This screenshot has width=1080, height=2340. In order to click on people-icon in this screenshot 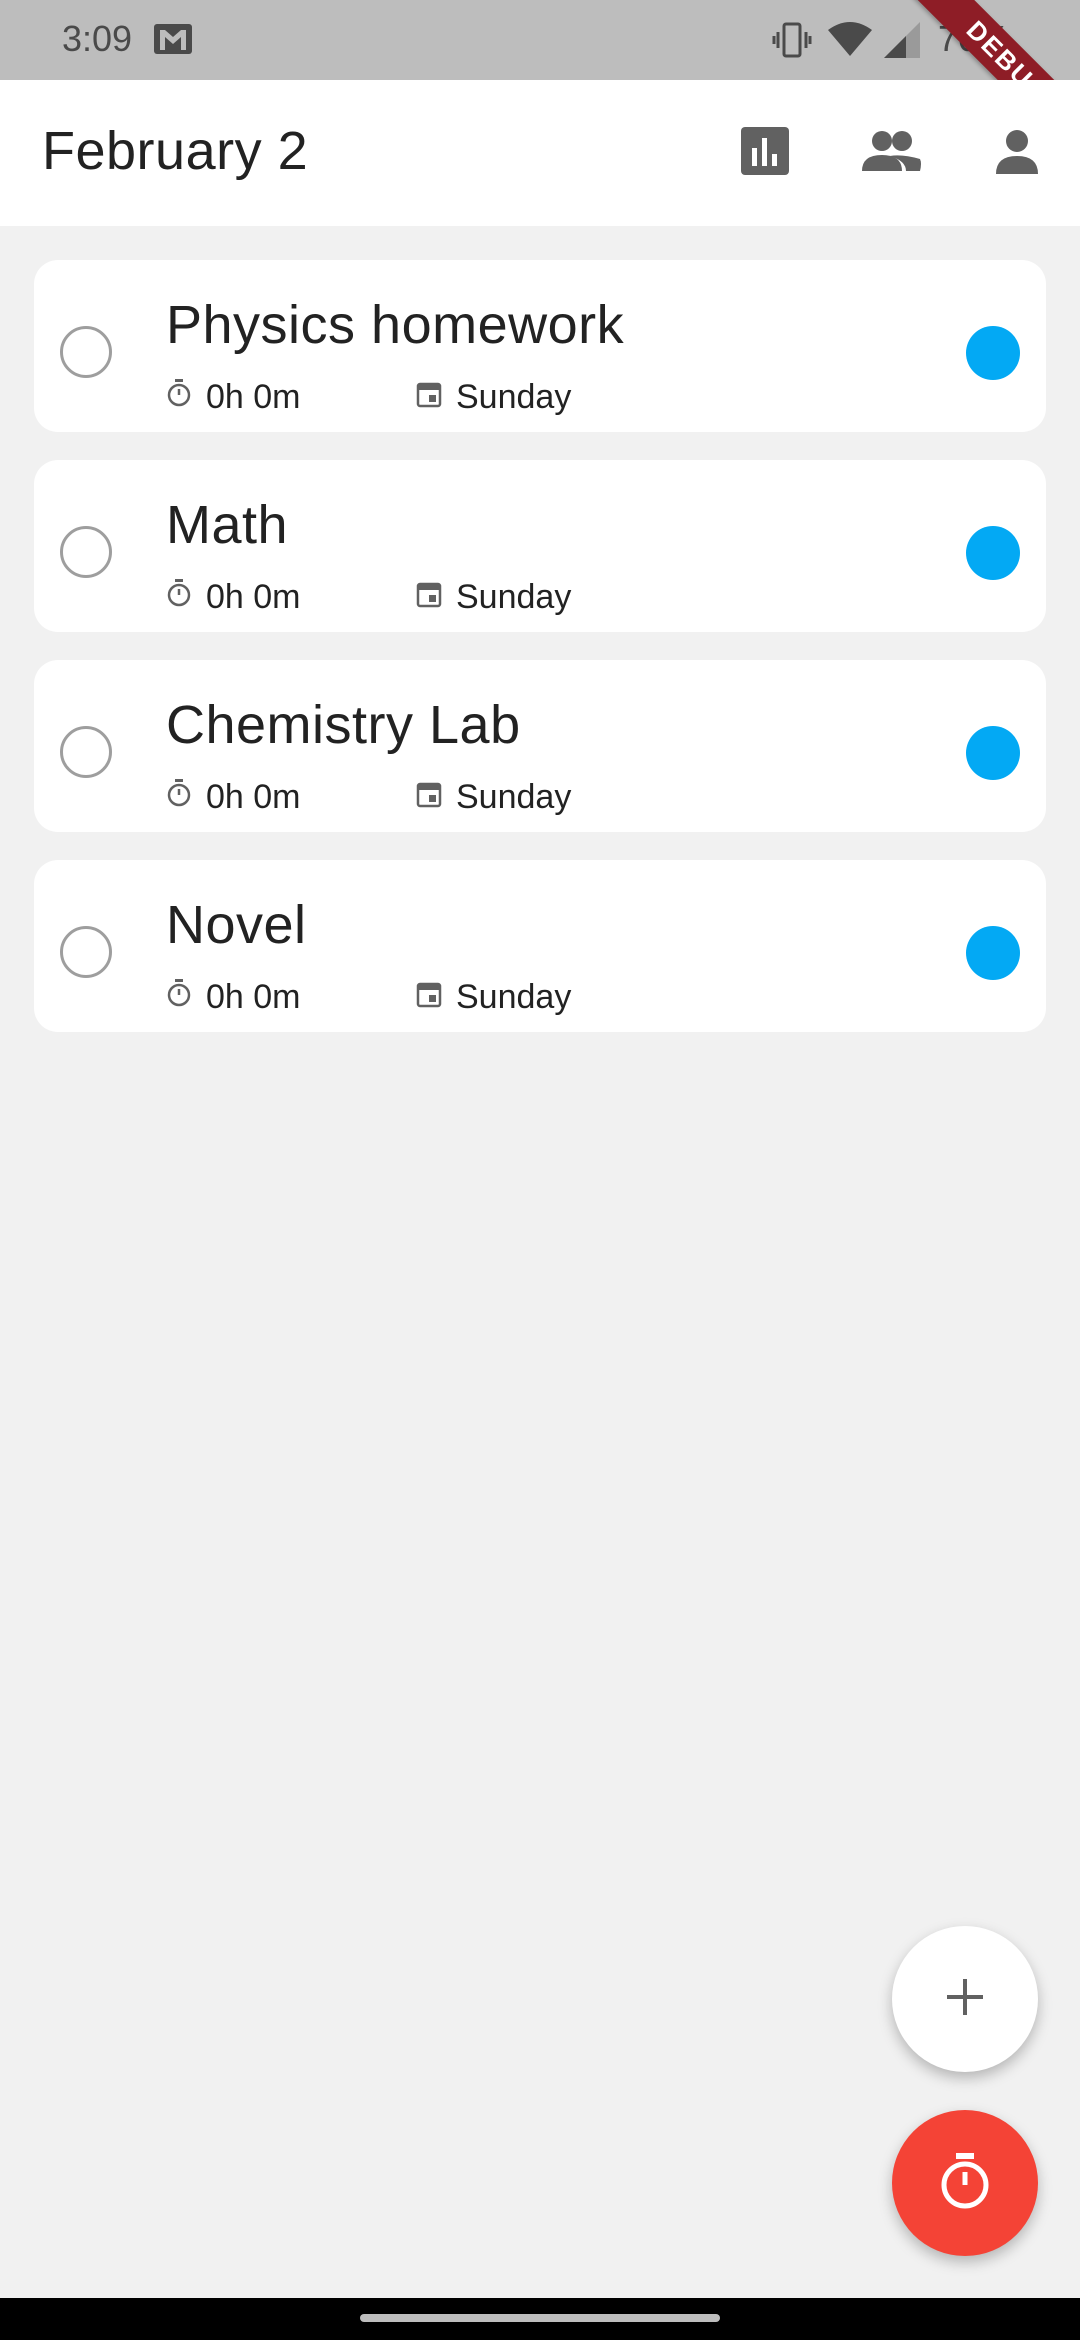, I will do `click(891, 153)`.